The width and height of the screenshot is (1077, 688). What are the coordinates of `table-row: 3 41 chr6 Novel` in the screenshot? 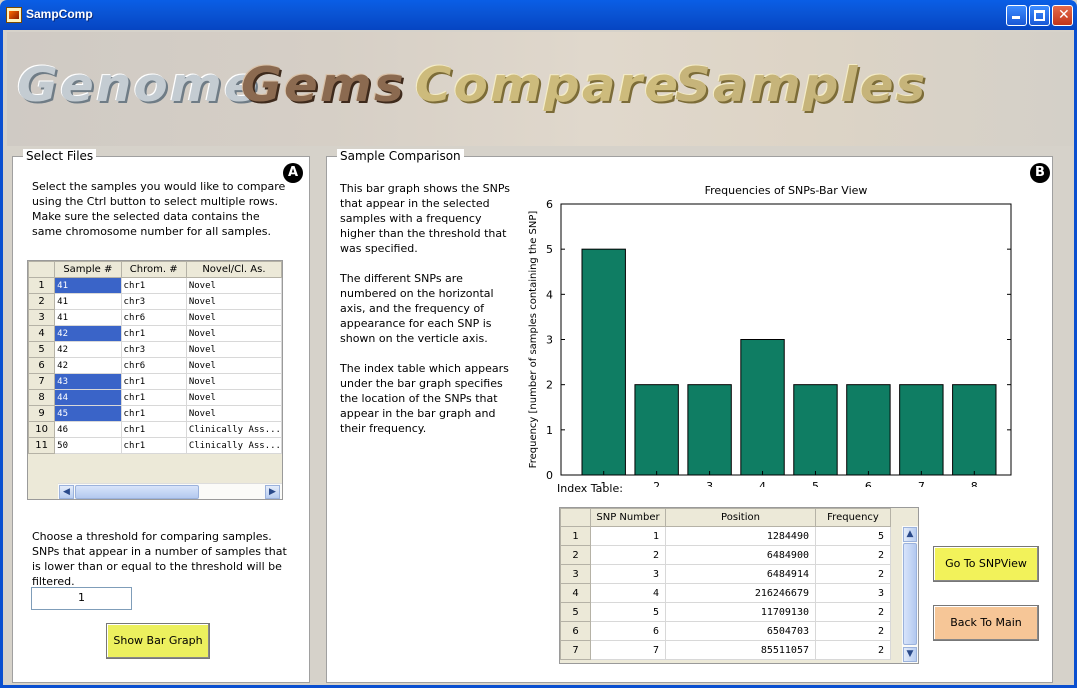 It's located at (155, 317).